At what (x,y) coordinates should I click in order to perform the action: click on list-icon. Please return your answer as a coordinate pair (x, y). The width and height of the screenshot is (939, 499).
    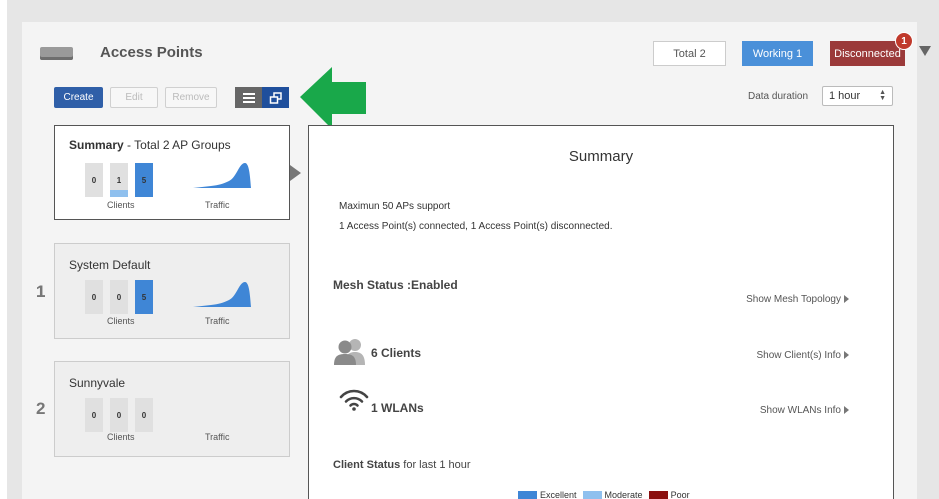
    Looking at the image, I should click on (248, 97).